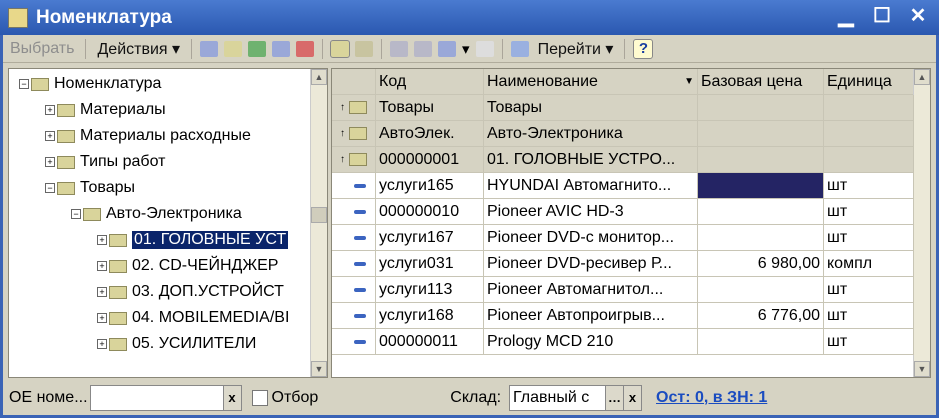 This screenshot has height=418, width=939. I want to click on tree-node: − Товары, so click(90, 188).